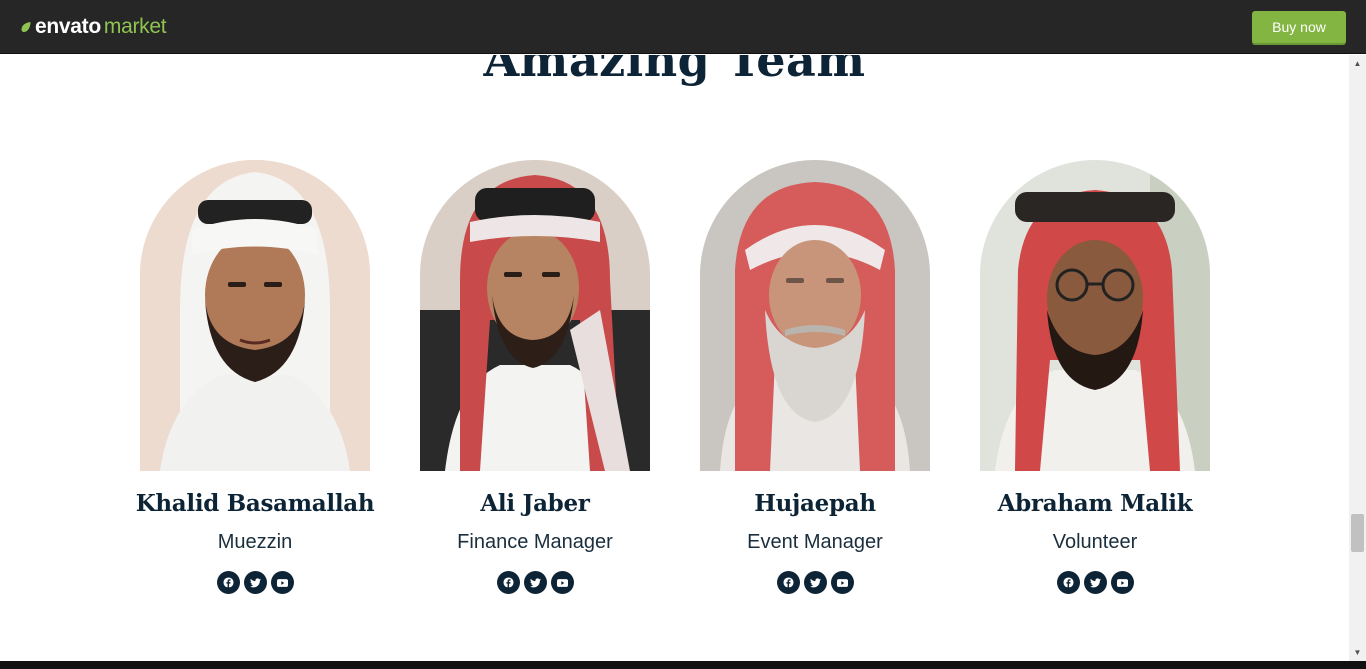 This screenshot has width=1366, height=669. I want to click on envato-topbar: envato market Buy now, so click(683, 27).